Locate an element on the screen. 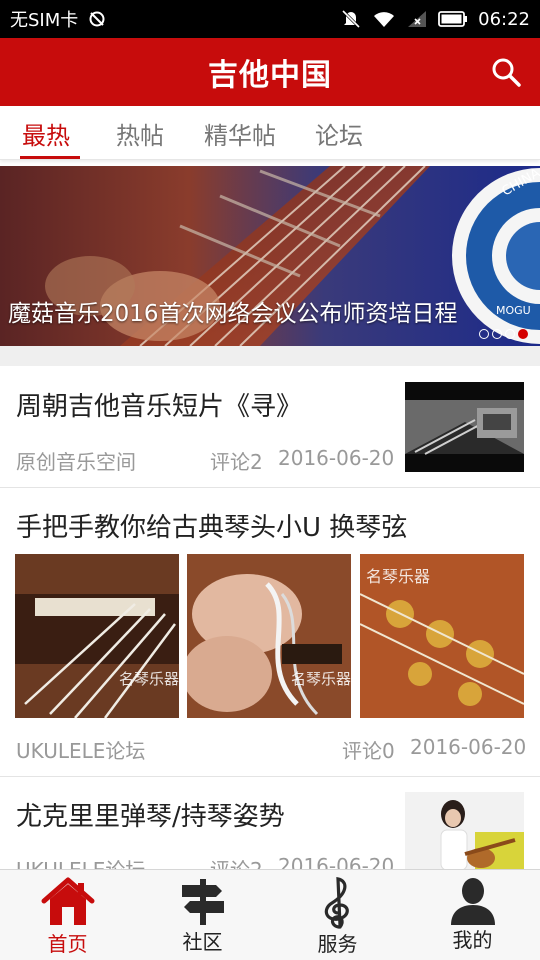  svg-text: MOGU is located at coordinates (513, 310).